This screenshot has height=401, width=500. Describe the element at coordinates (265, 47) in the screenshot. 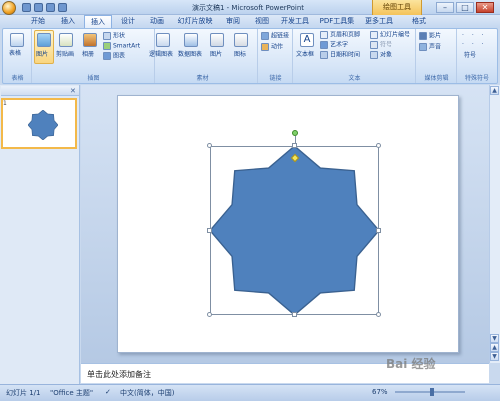

I see `action-icon` at that location.